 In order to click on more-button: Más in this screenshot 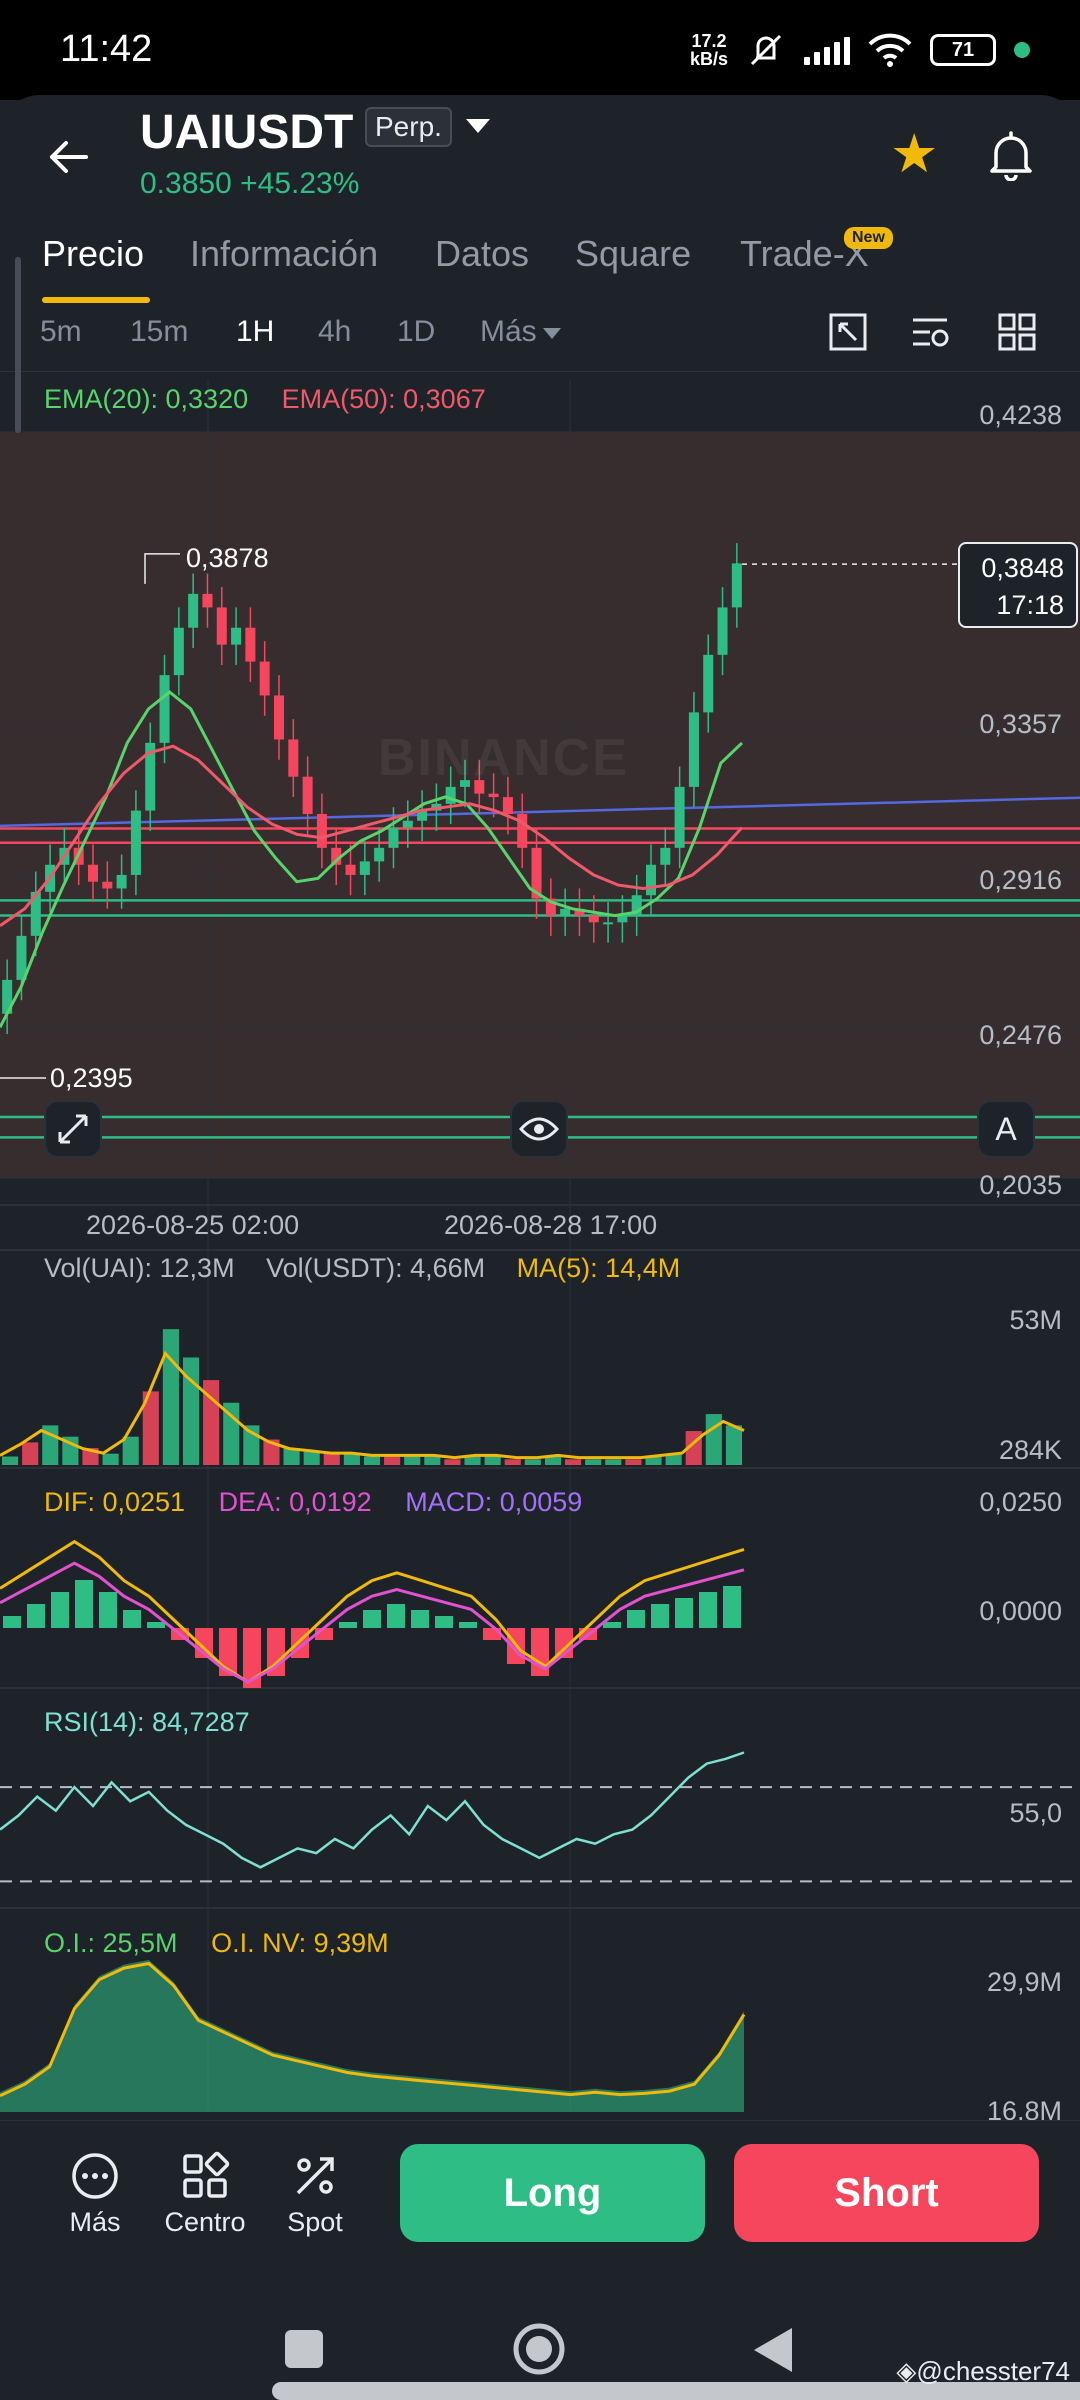, I will do `click(95, 2194)`.